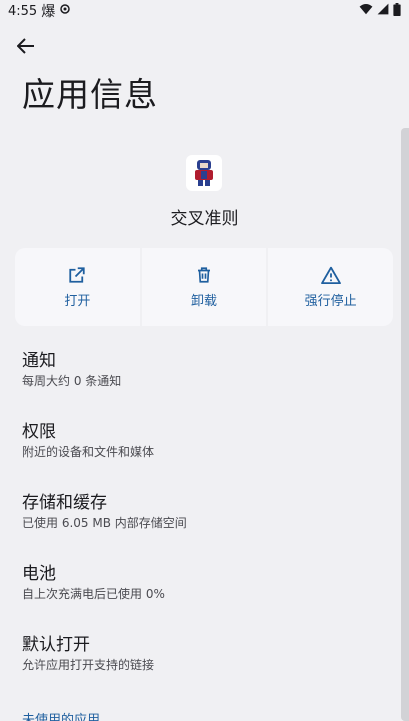 The width and height of the screenshot is (409, 721). I want to click on list-item-title: 默认打开, so click(56, 645).